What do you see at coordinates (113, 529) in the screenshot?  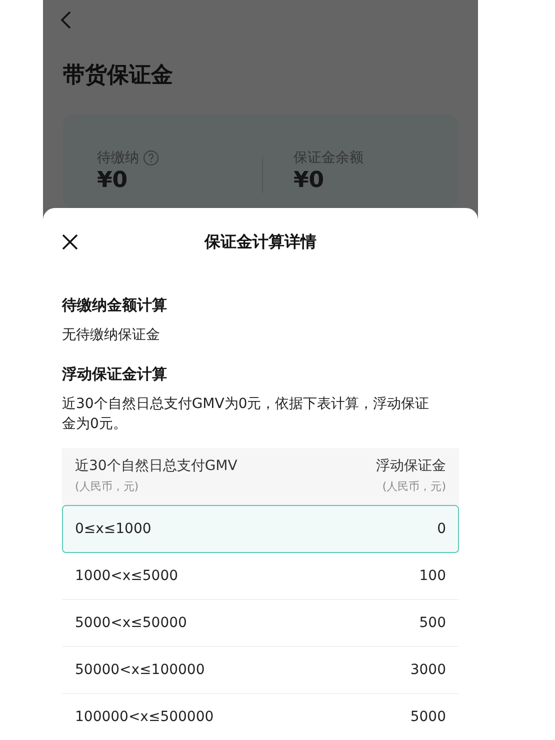 I see `table-cell: 0≤x≤1000` at bounding box center [113, 529].